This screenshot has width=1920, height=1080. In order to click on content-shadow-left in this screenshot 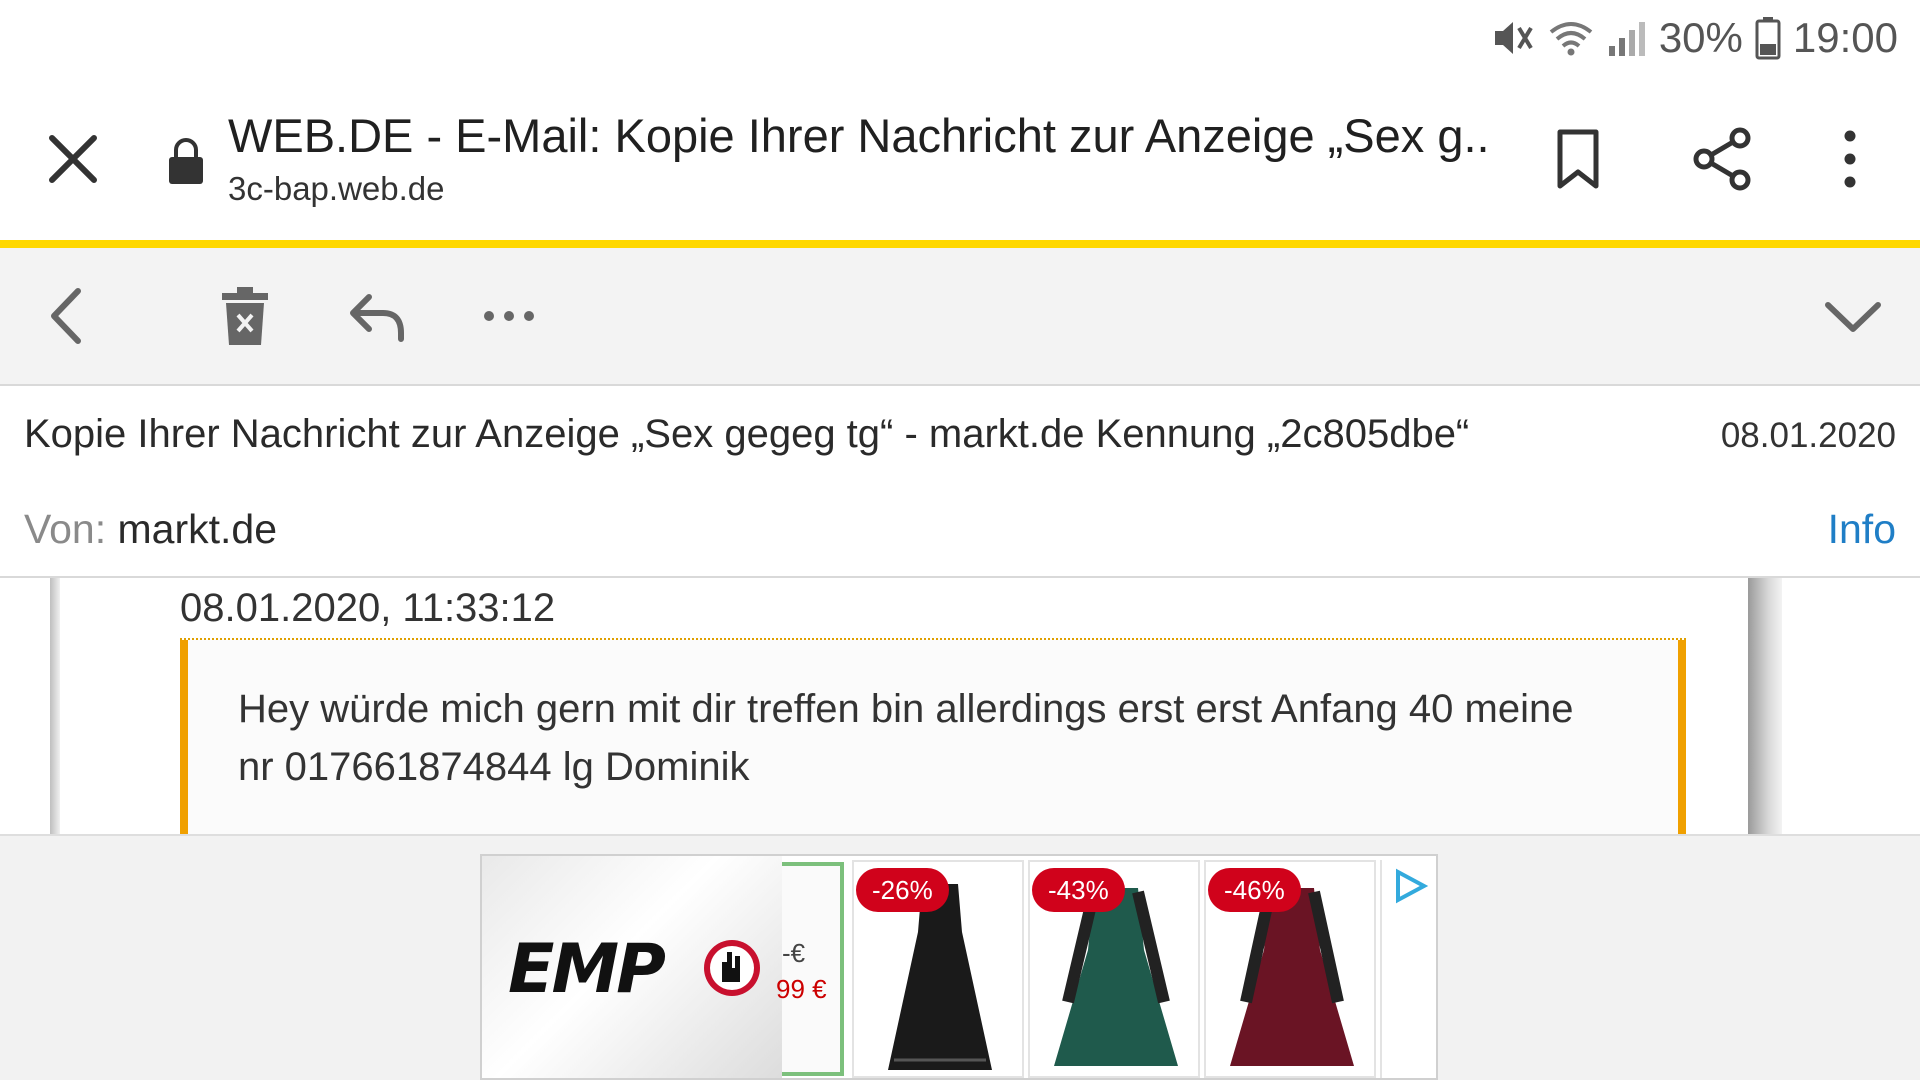, I will do `click(55, 706)`.